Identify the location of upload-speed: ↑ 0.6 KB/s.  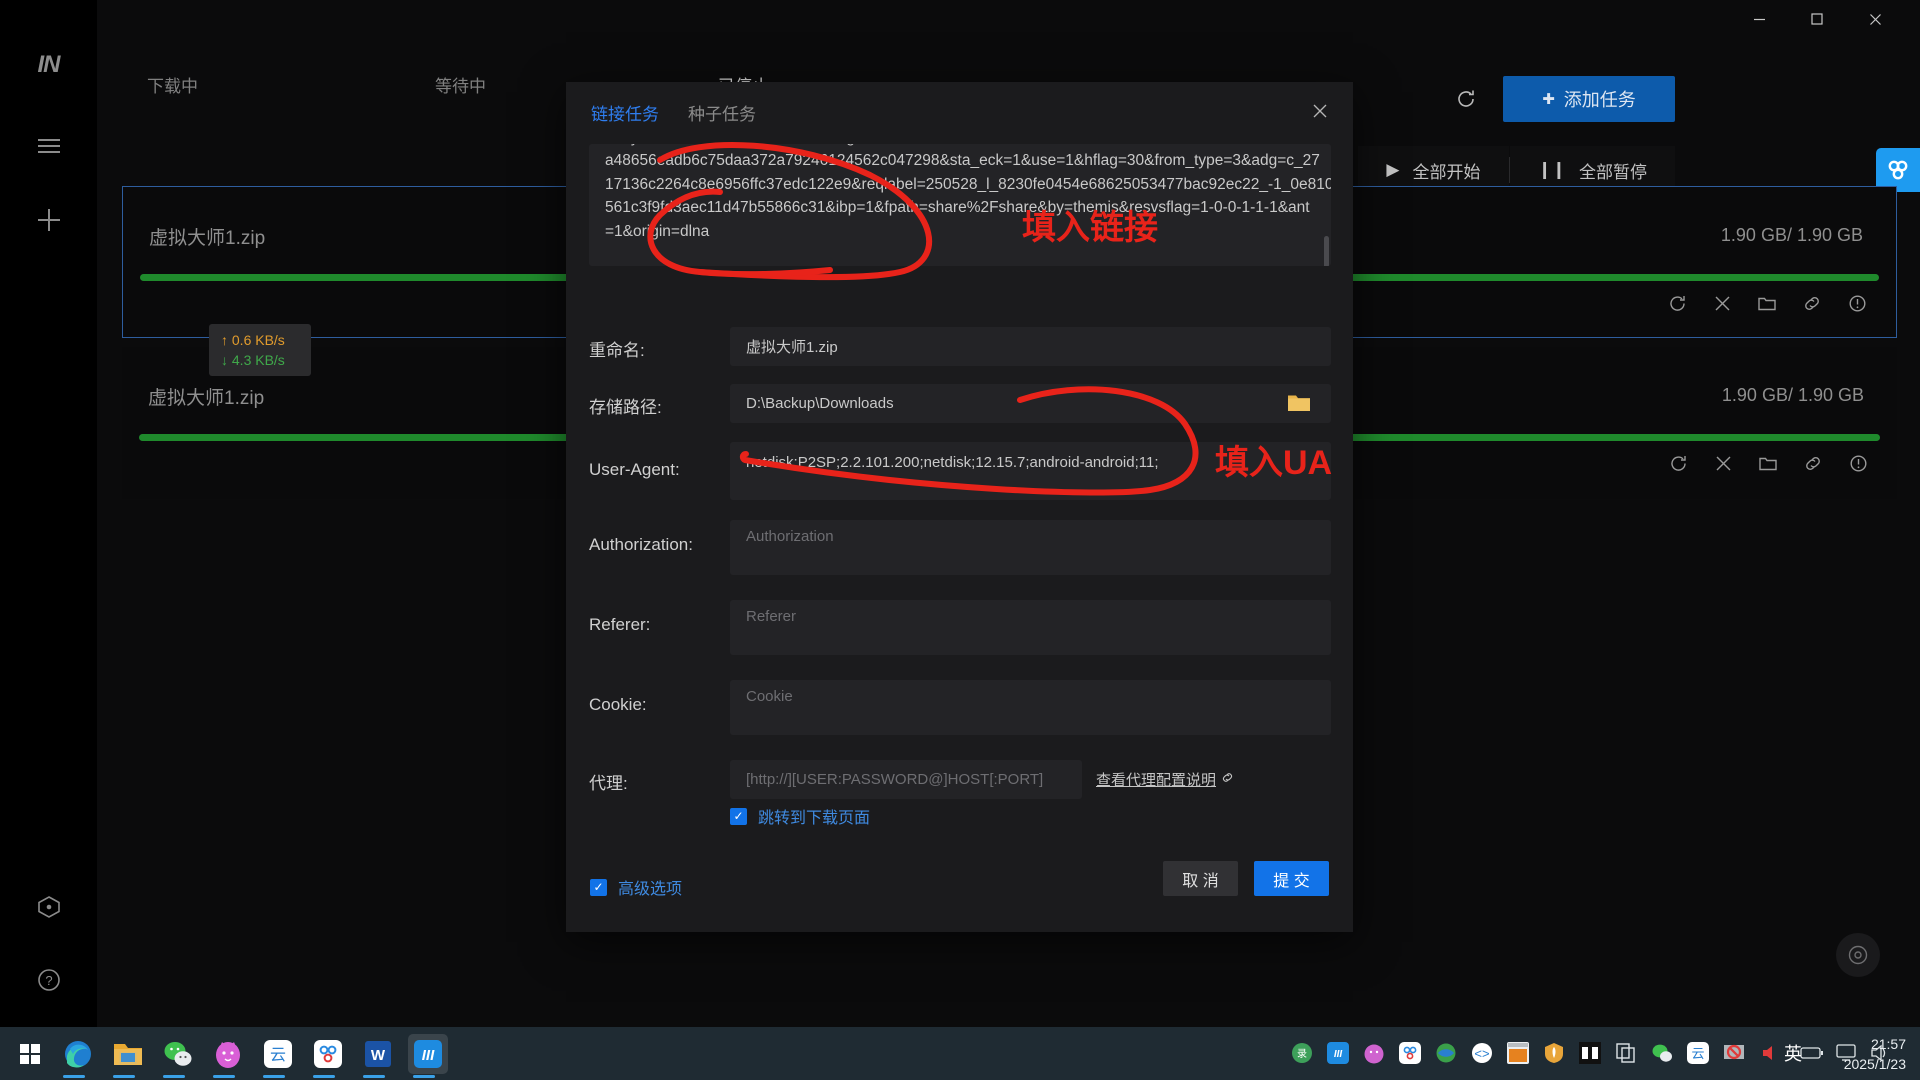
(253, 340).